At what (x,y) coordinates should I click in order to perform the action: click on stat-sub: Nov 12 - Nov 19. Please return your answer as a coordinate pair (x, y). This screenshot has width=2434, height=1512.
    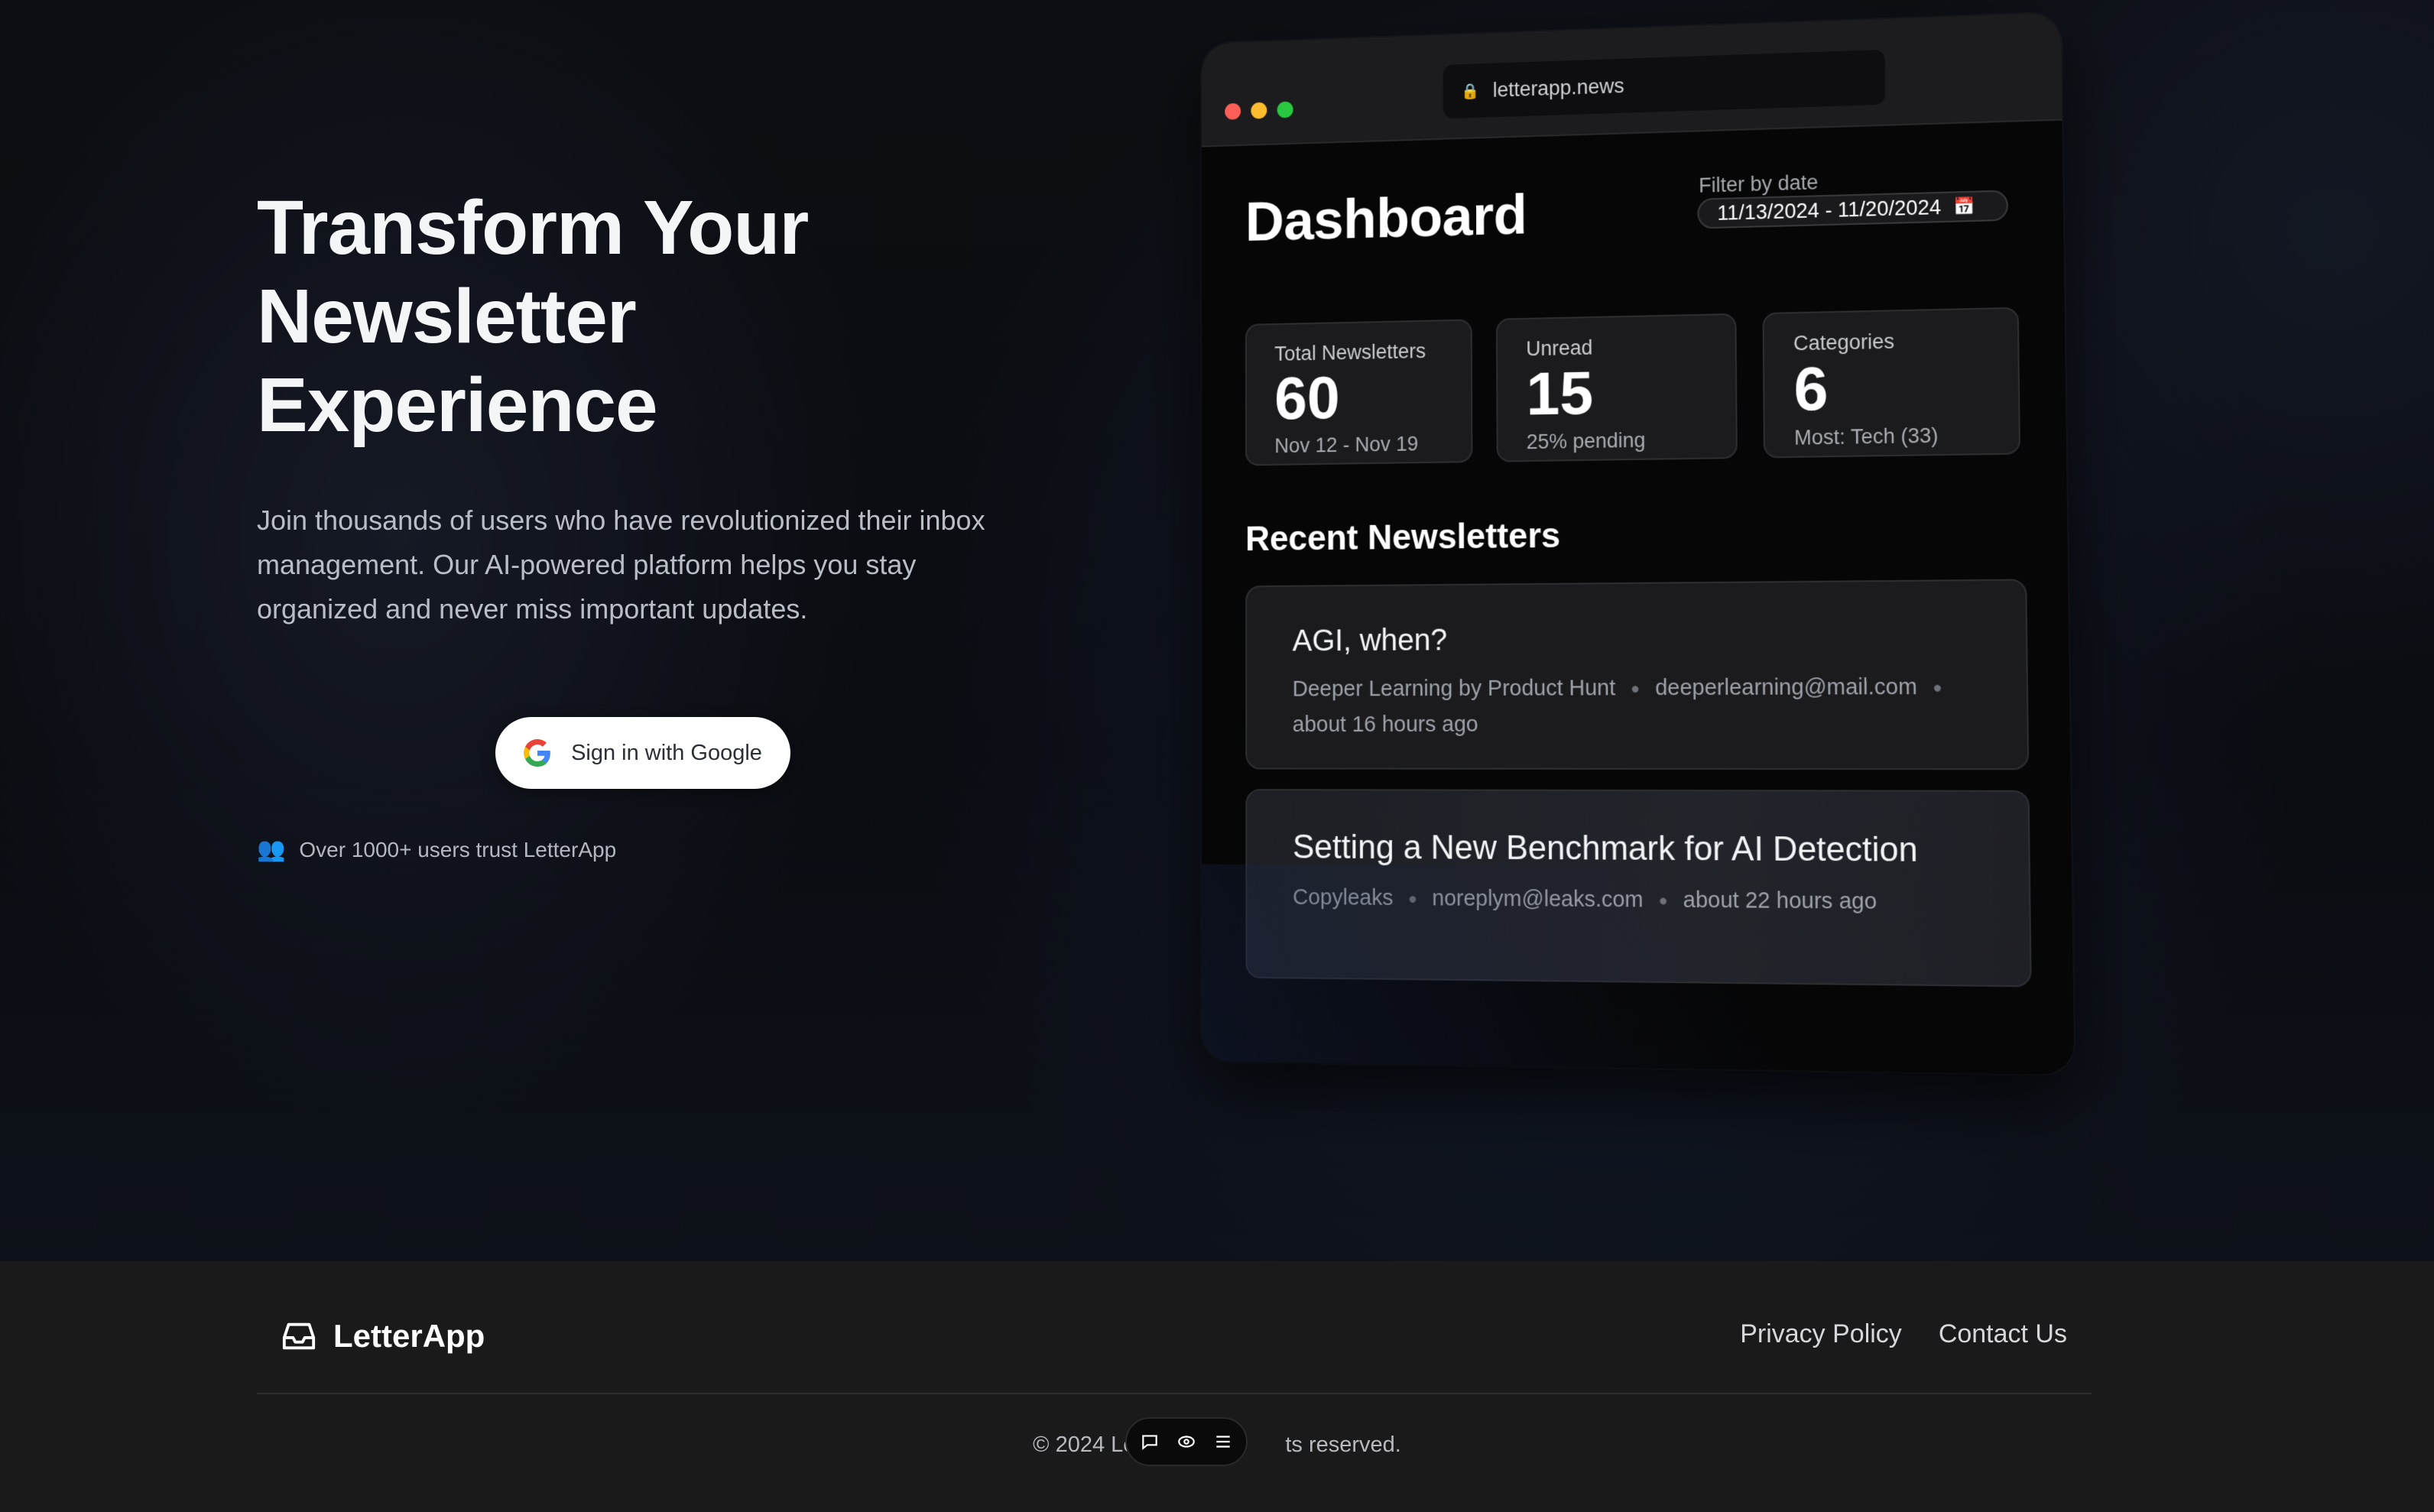
    Looking at the image, I should click on (1346, 445).